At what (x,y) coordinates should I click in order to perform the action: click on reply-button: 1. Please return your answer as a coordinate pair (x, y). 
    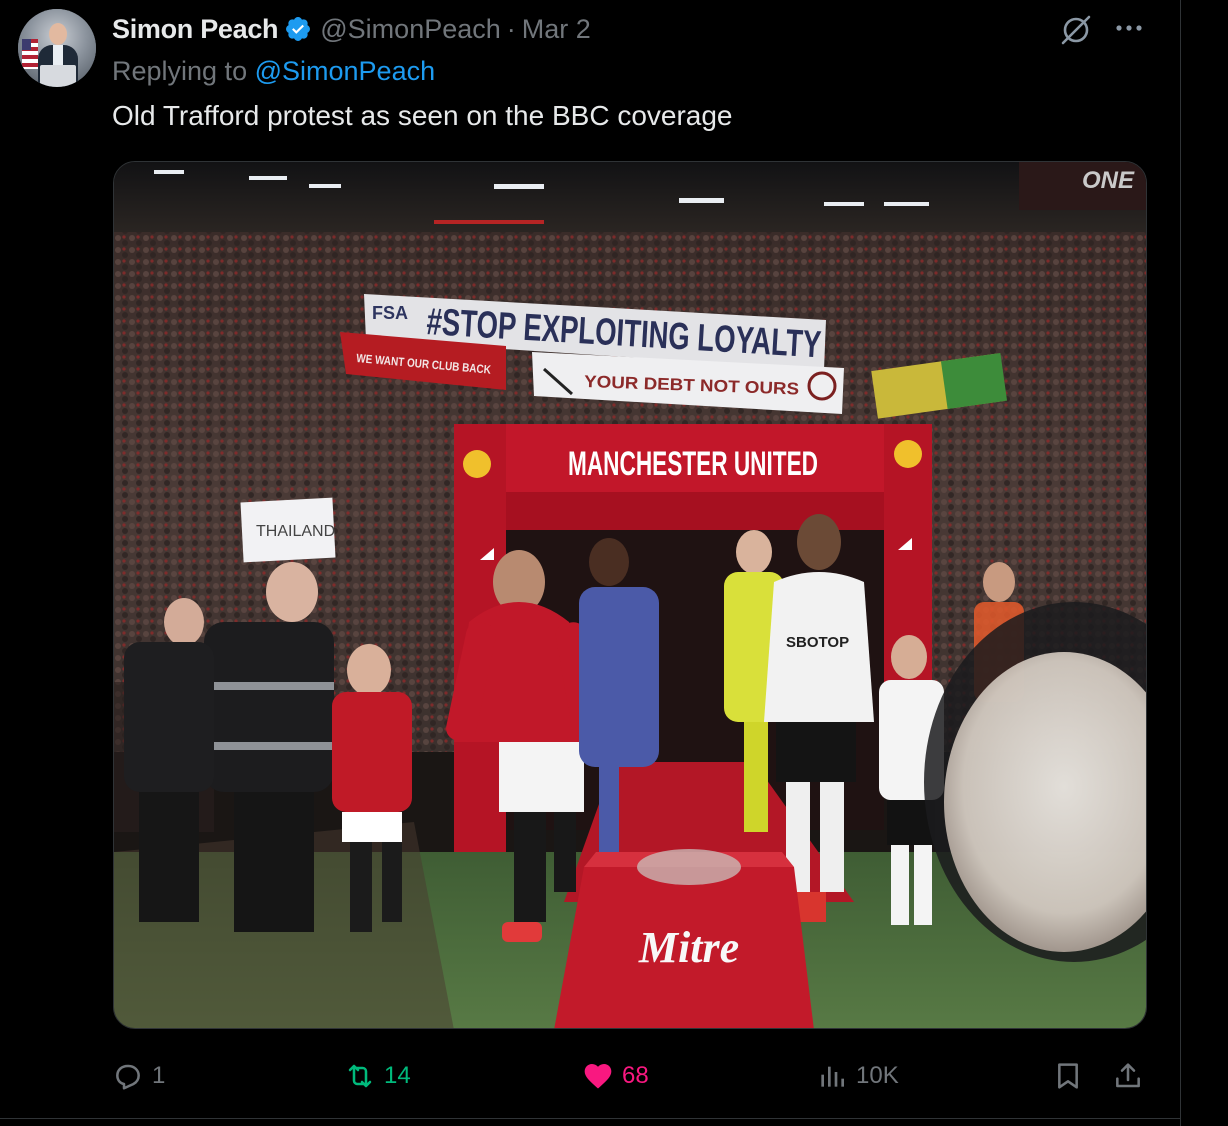
    Looking at the image, I should click on (138, 1076).